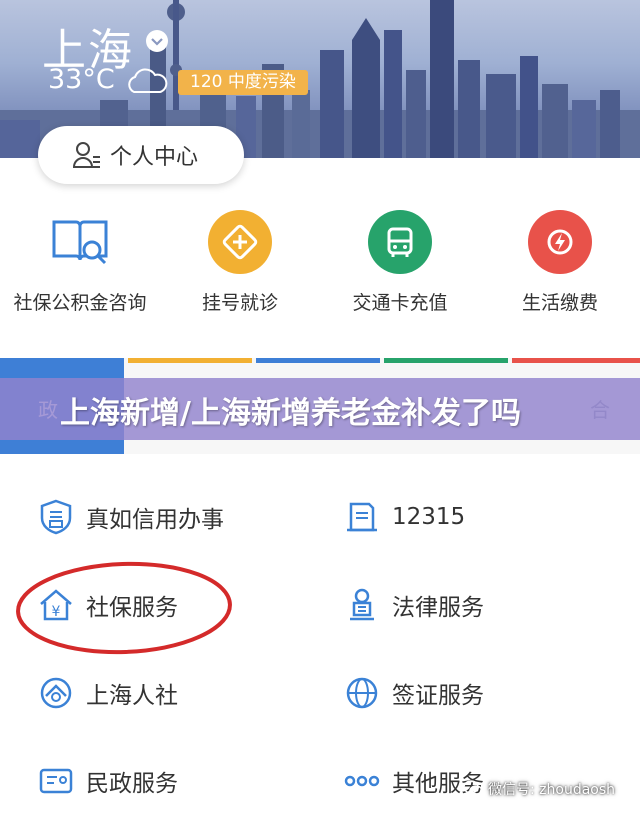 This screenshot has width=640, height=818. I want to click on watermark: 微信号: zhoudaosh, so click(538, 789).